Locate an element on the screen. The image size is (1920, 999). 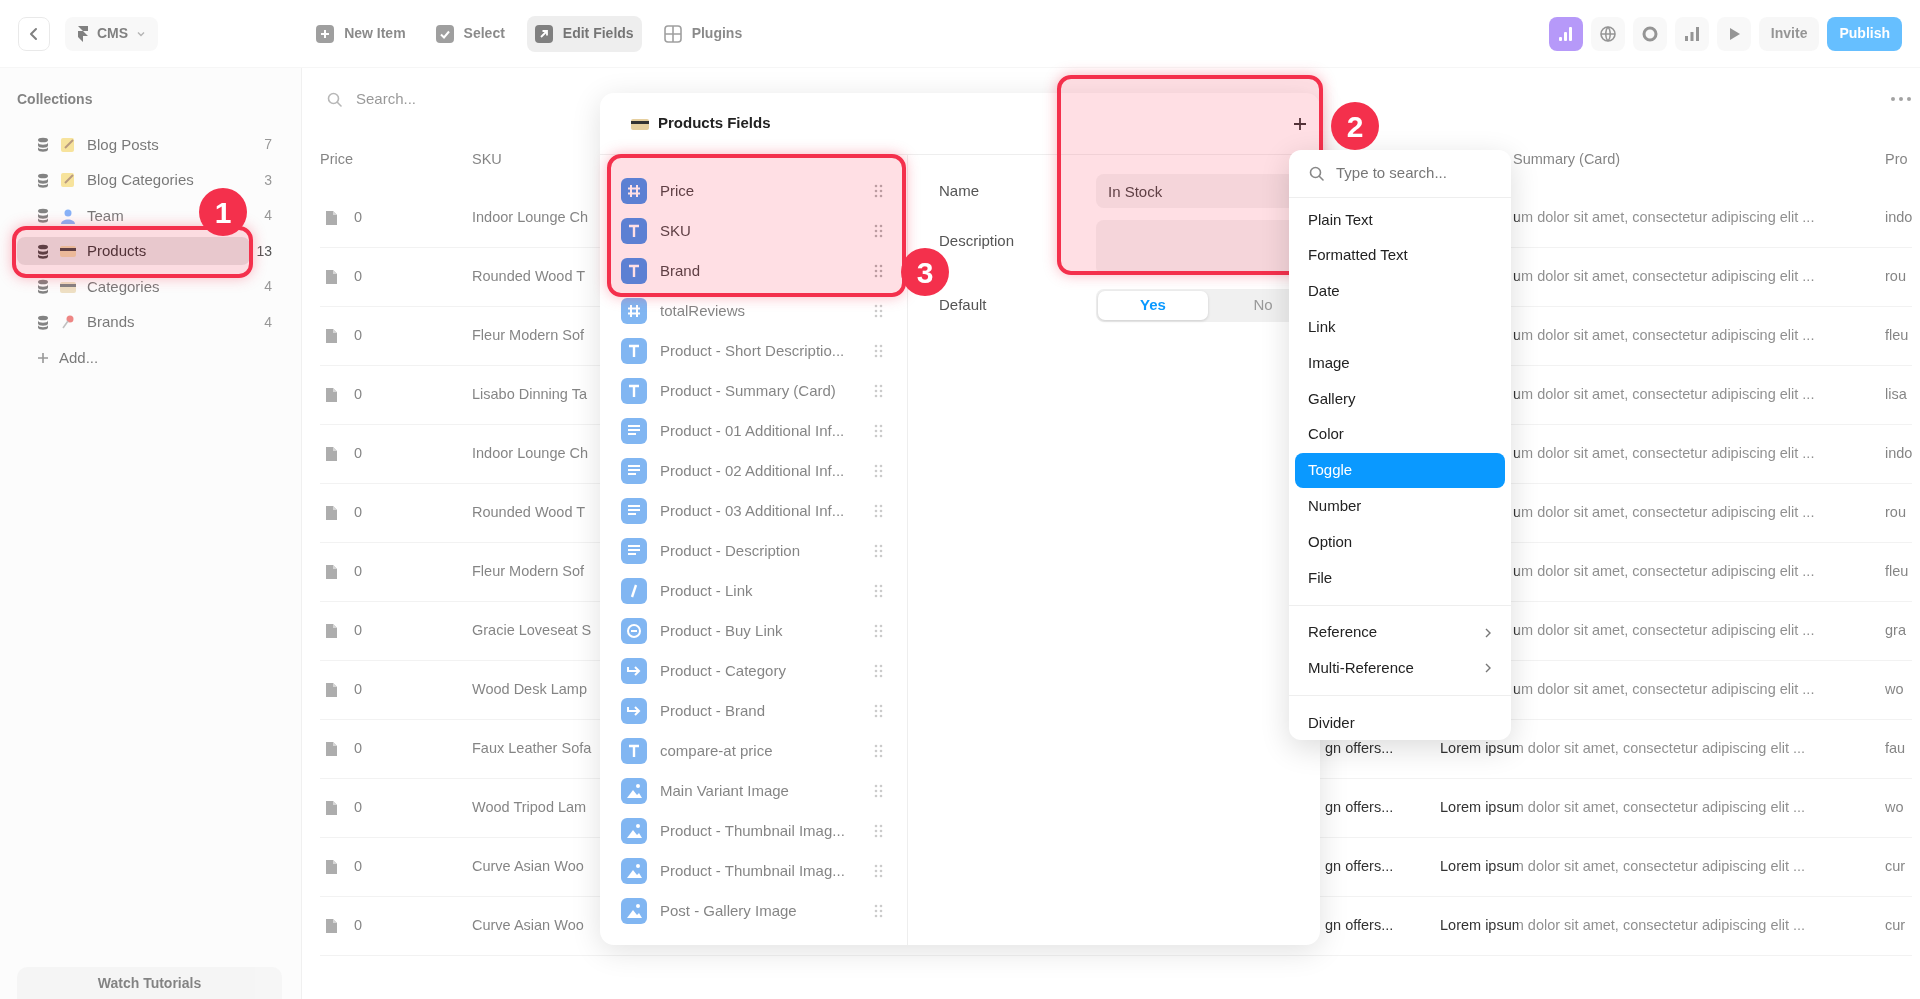
stats-button is located at coordinates (1691, 33).